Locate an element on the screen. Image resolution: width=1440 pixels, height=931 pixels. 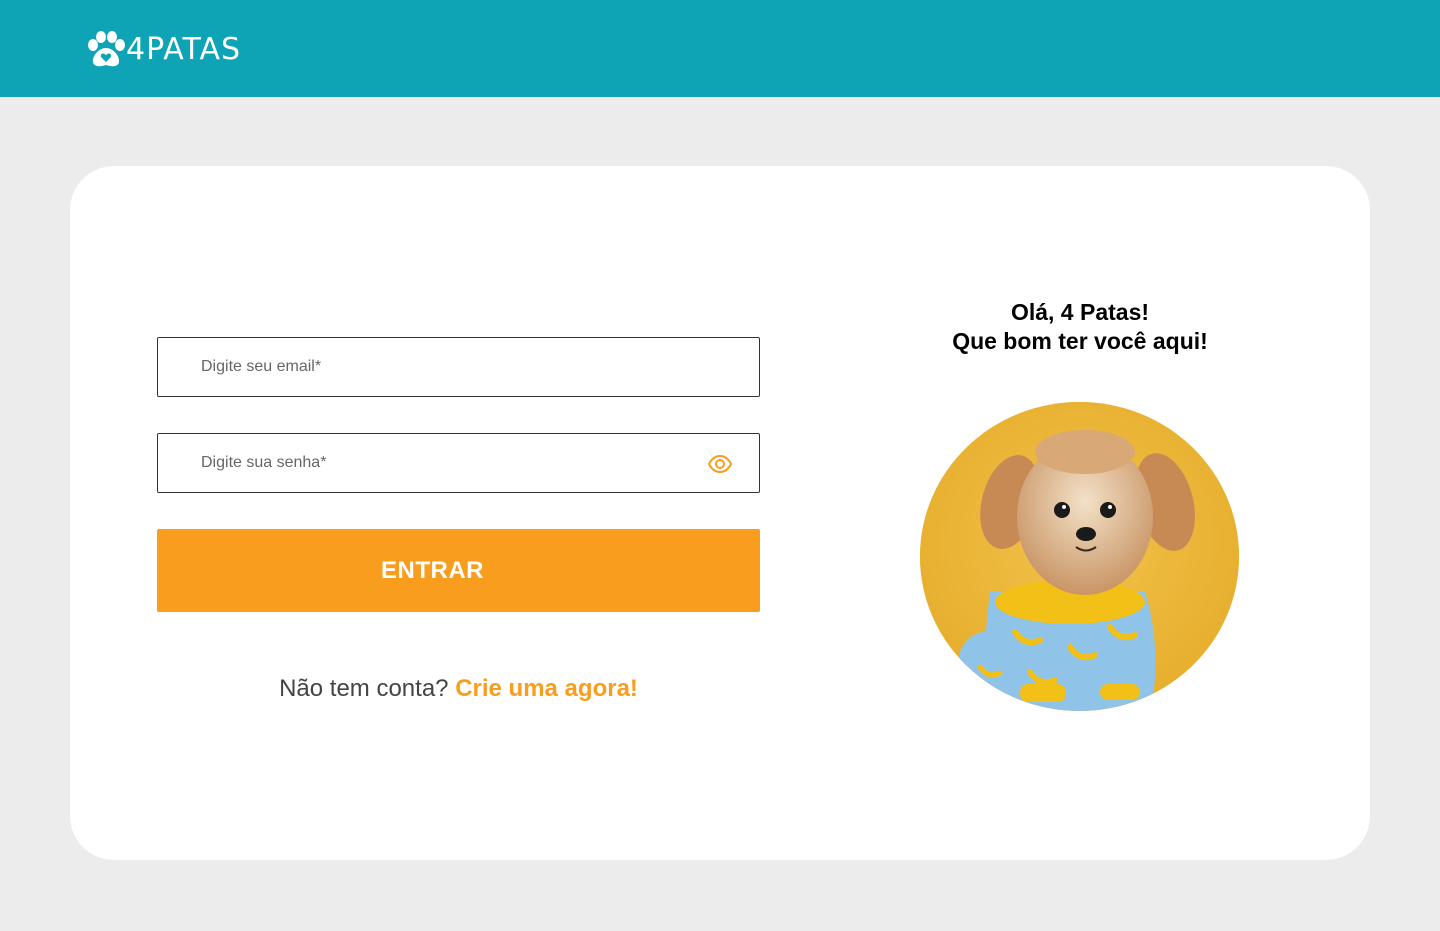
password-field is located at coordinates (458, 463).